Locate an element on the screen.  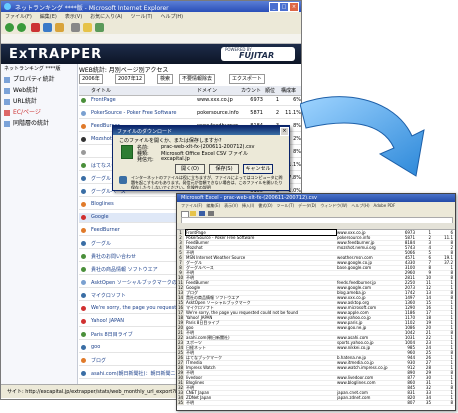
save-icon is located at coordinates (202, 213).